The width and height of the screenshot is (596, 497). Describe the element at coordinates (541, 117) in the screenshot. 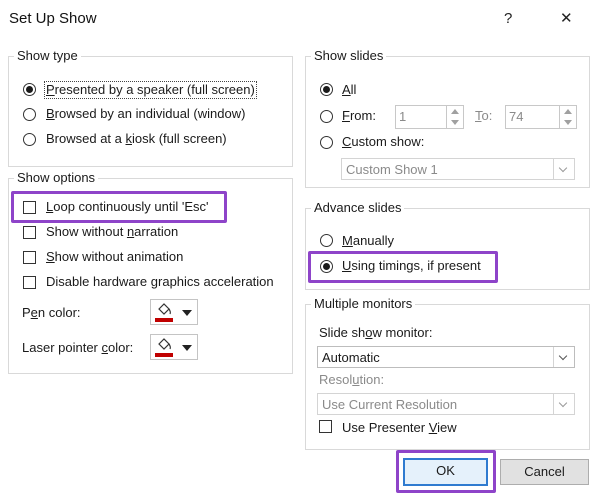

I see `to-slide-spinner: 74` at that location.